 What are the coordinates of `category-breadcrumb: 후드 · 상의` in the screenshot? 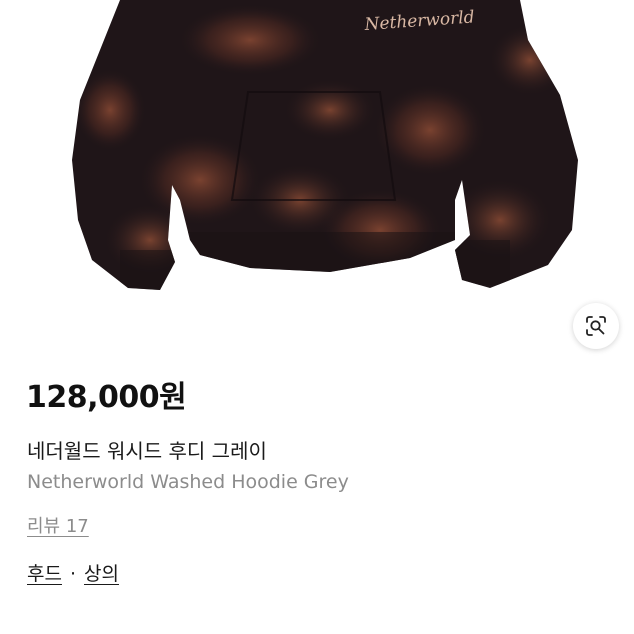 It's located at (73, 574).